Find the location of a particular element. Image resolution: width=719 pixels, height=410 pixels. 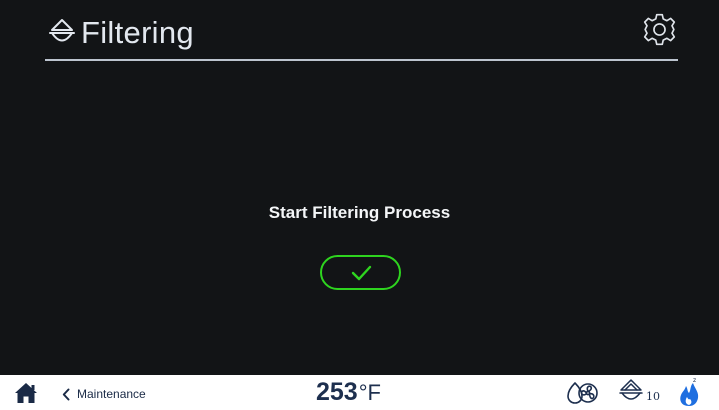

temperature-unit: °F is located at coordinates (369, 392).